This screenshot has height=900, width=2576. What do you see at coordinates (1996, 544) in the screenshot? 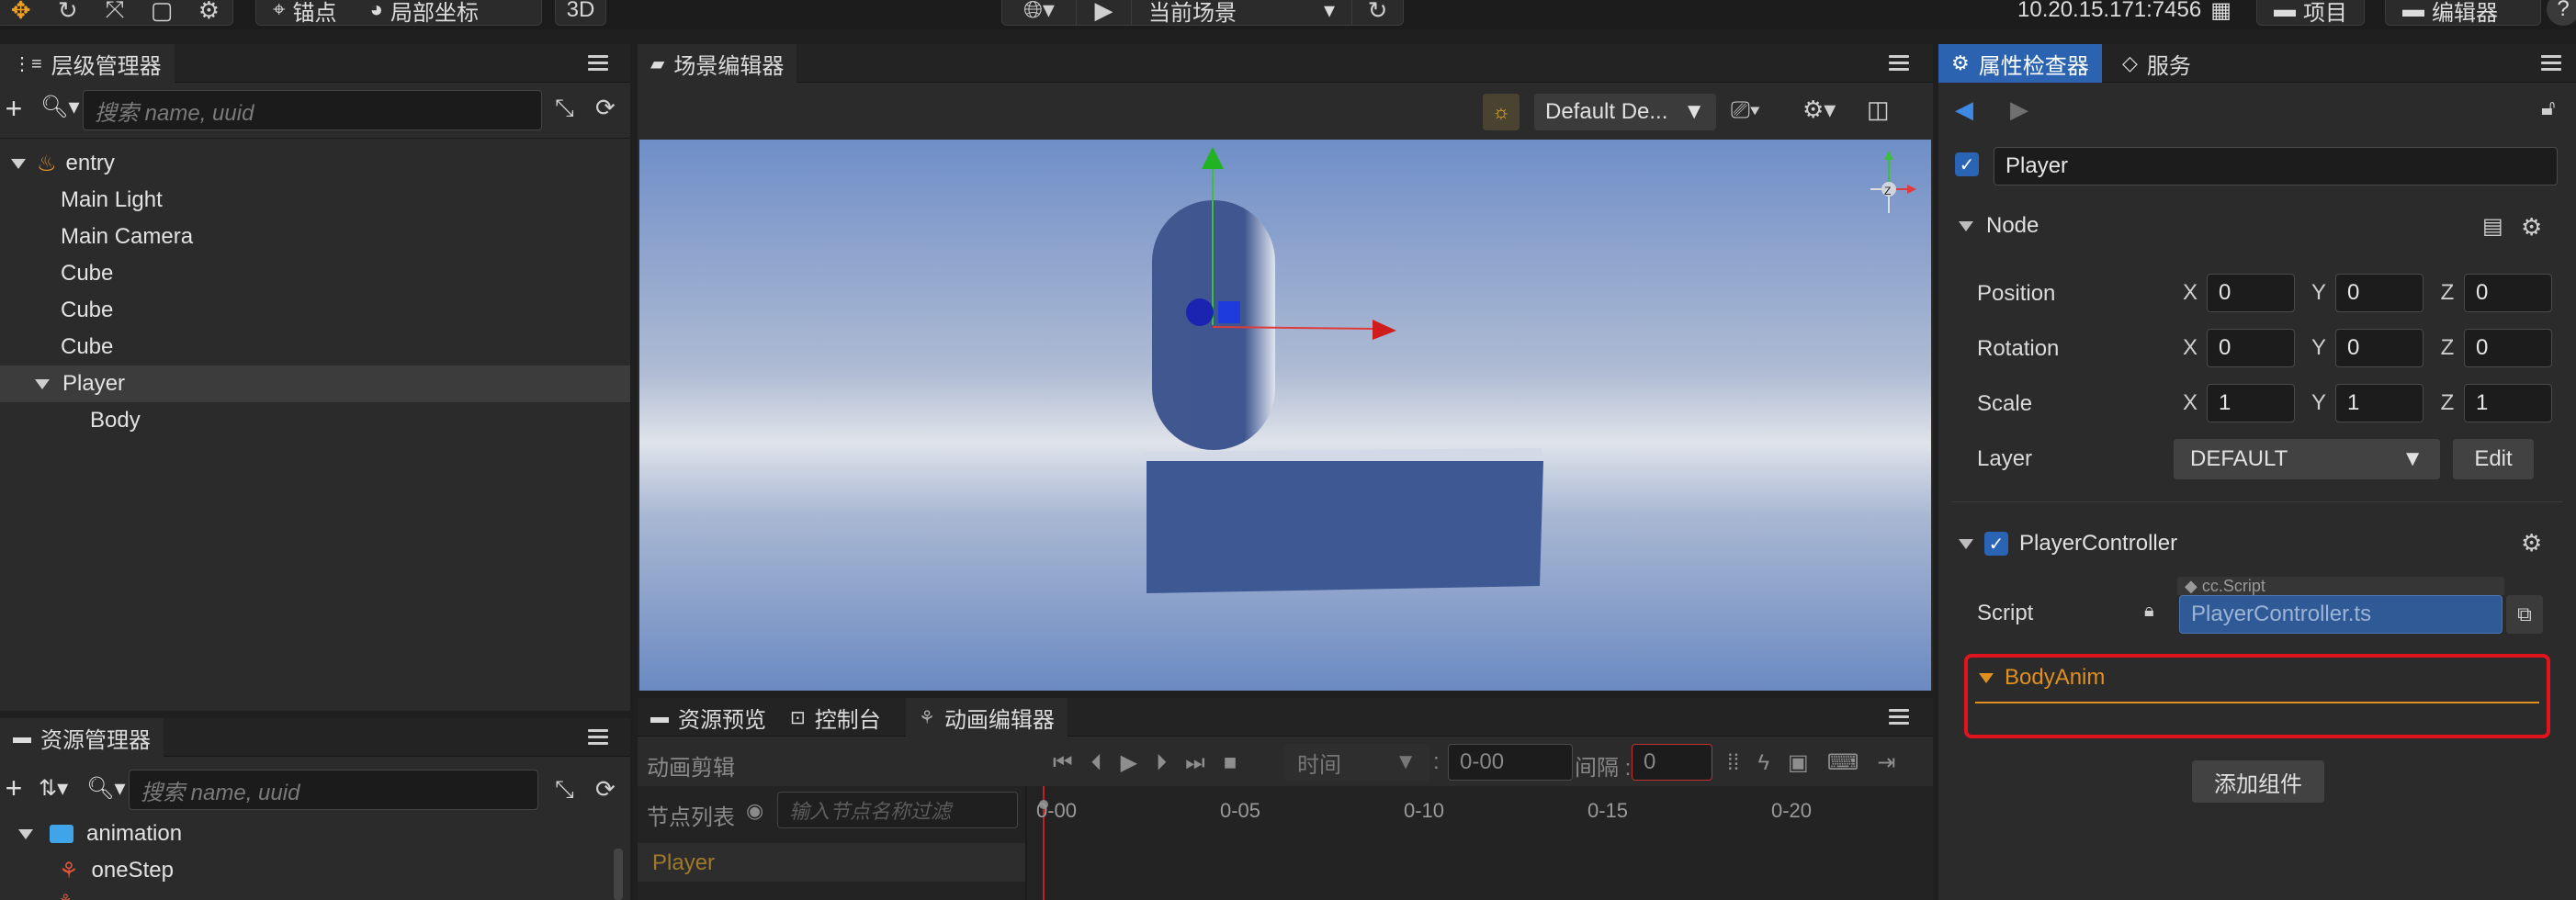
I see `component-enabled-checkbox: ✓` at bounding box center [1996, 544].